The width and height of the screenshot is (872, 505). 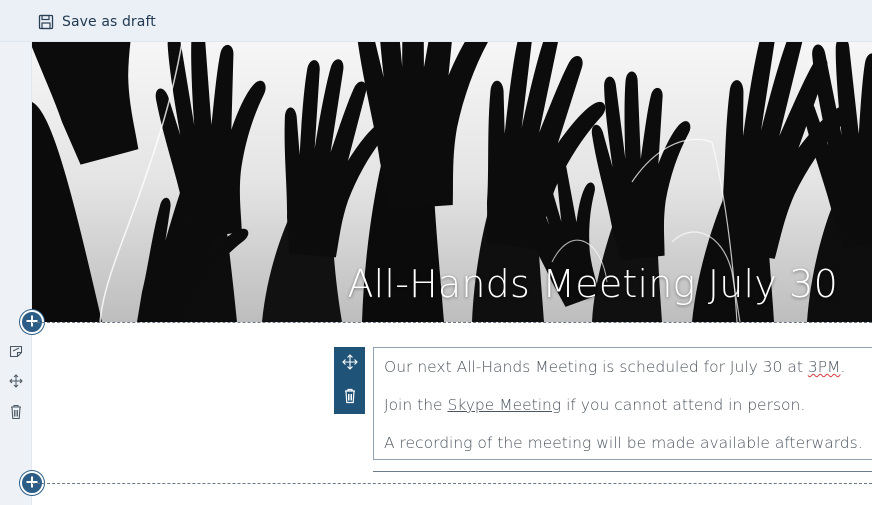 I want to click on page-title: All-Hands Meeting July 30, so click(x=592, y=284).